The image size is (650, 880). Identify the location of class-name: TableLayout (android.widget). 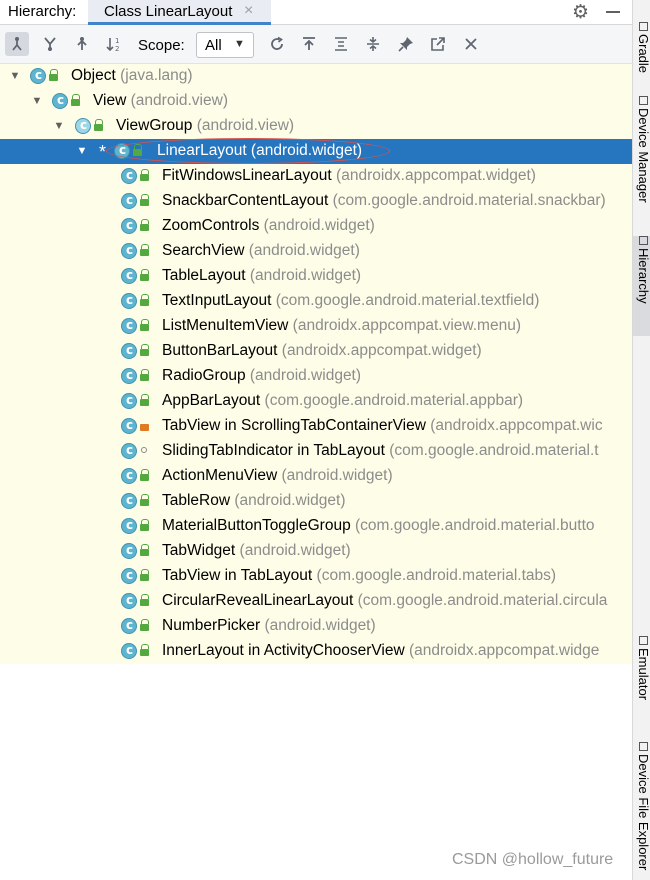
(261, 276).